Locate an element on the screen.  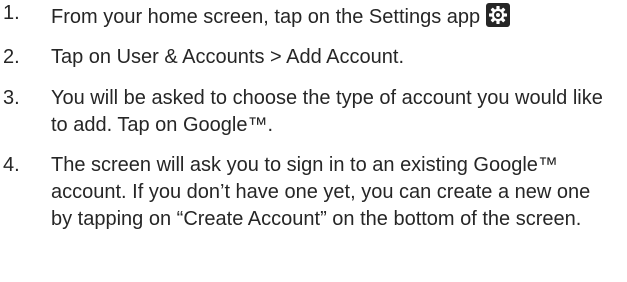
step-number: 2. is located at coordinates (11, 57).